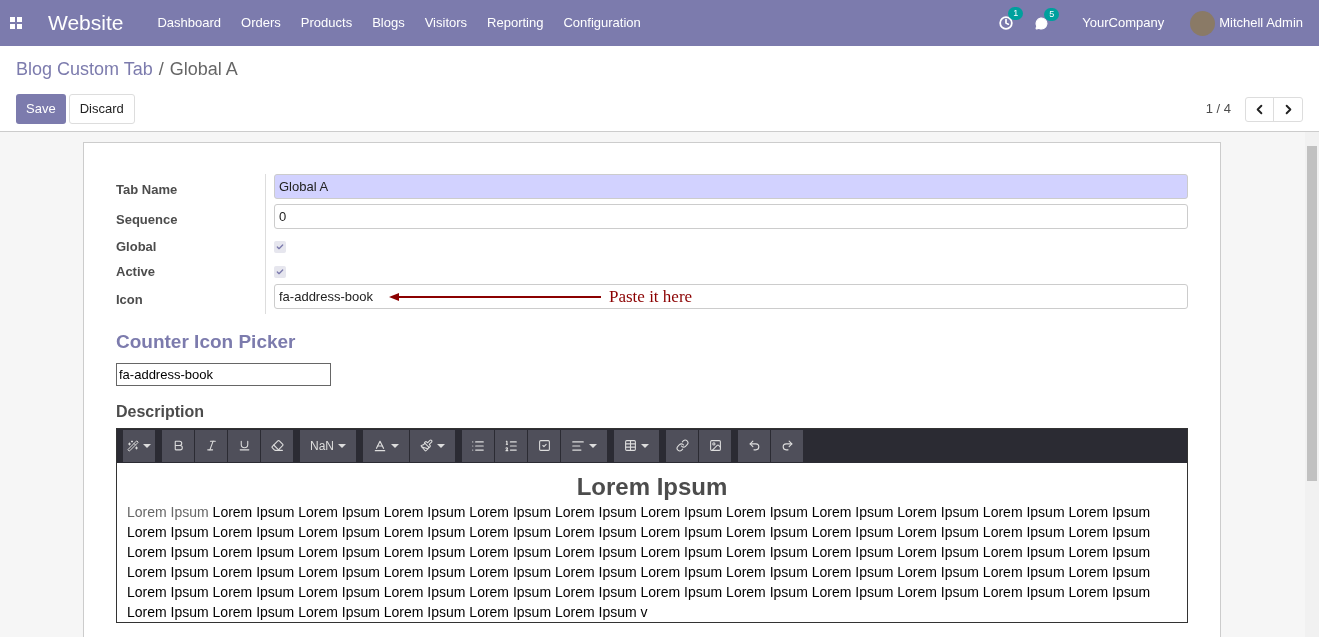  Describe the element at coordinates (129, 299) in the screenshot. I see `field-label: Icon` at that location.